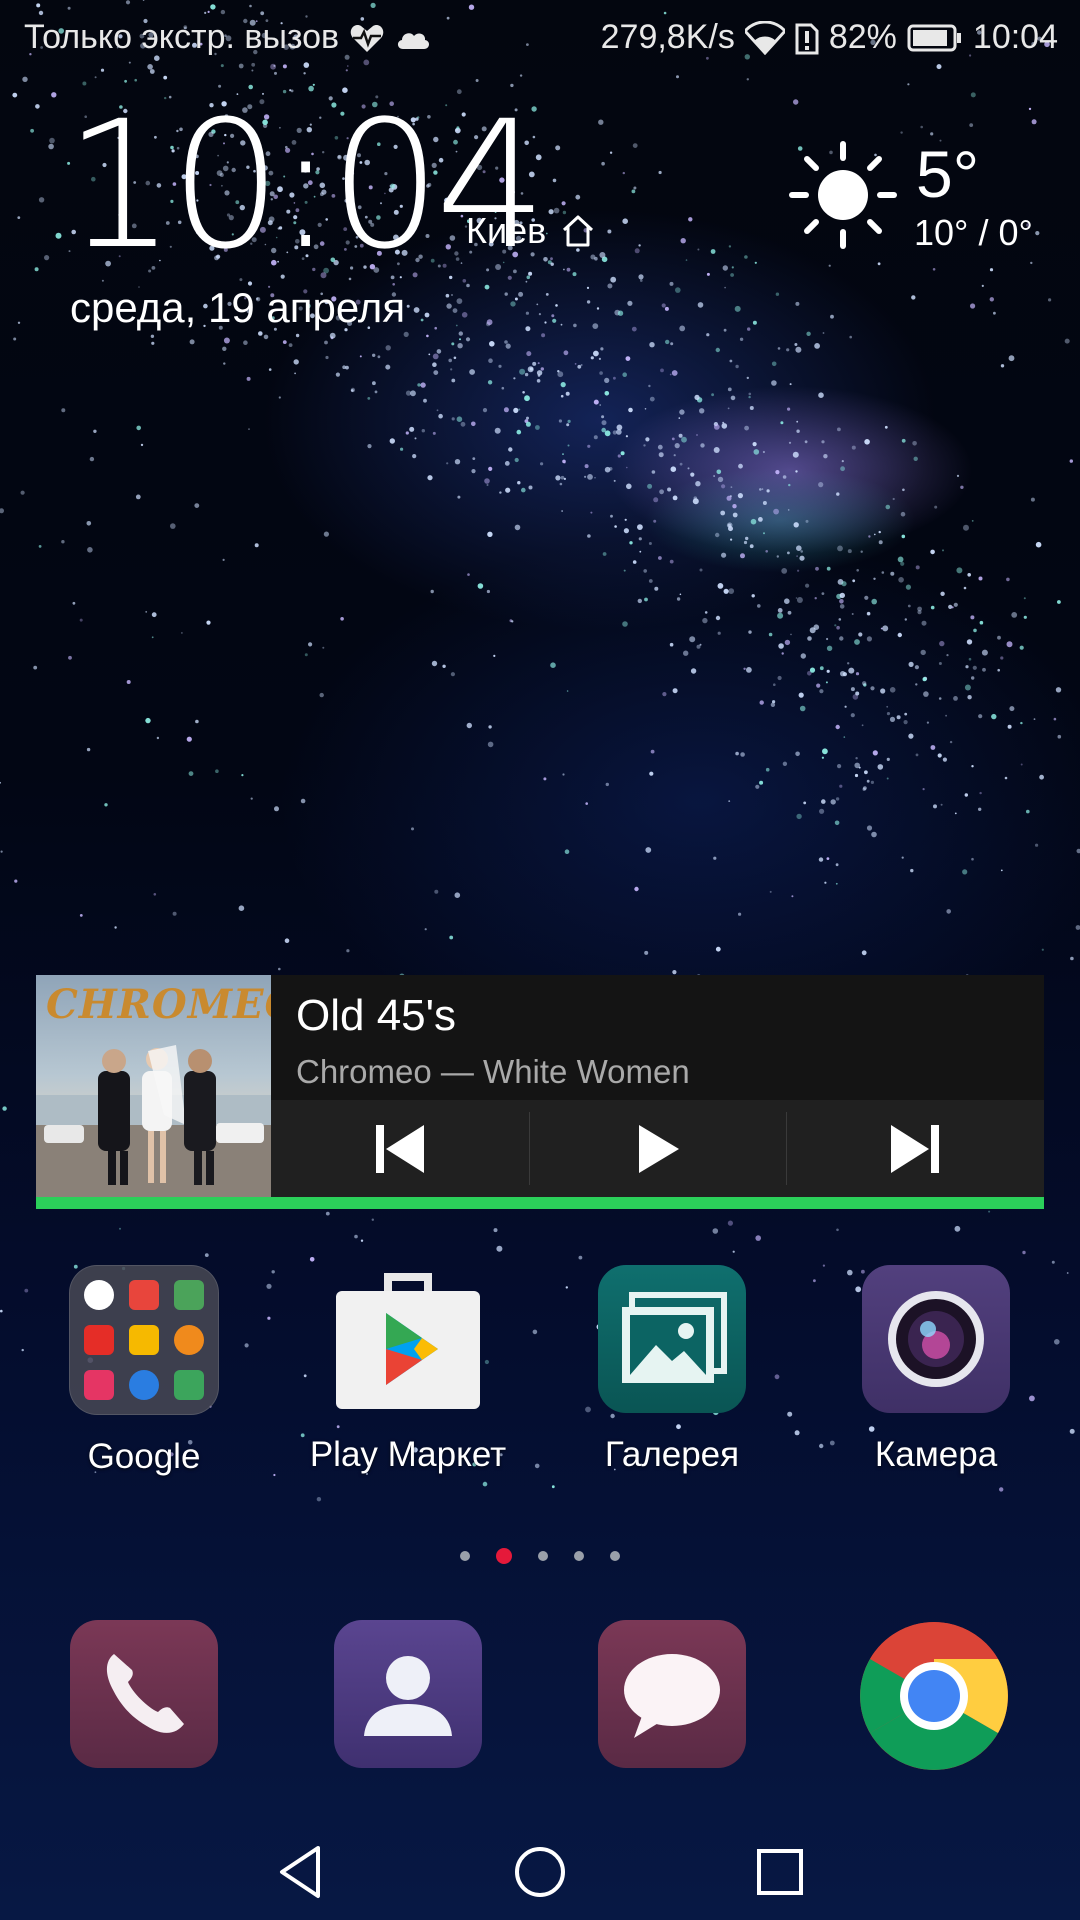 This screenshot has width=1080, height=1920. I want to click on track-artist-album: Chromeo — White Women, so click(493, 1071).